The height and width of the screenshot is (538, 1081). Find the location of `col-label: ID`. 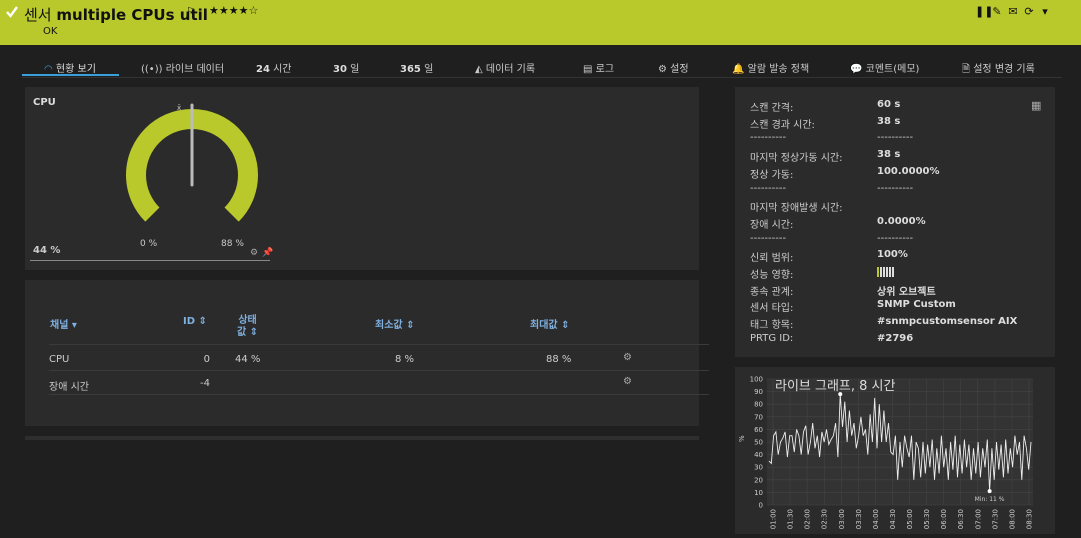

col-label: ID is located at coordinates (189, 321).